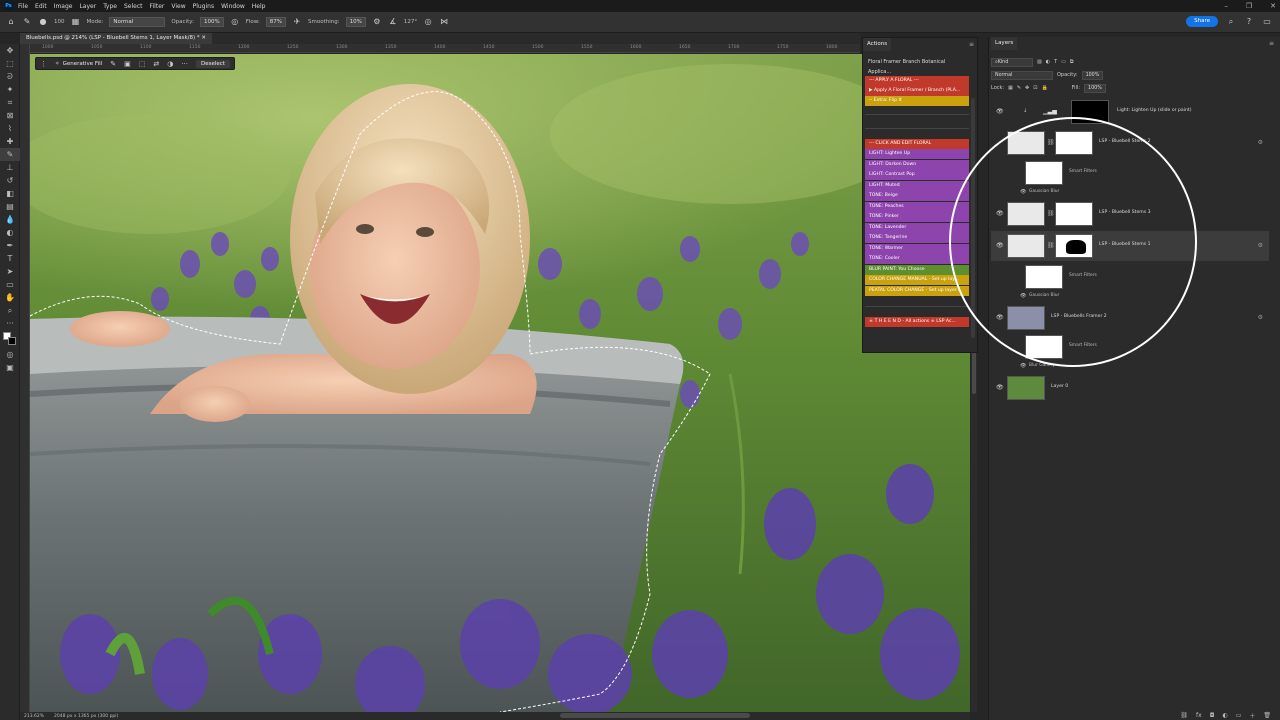 This screenshot has width=1280, height=720. I want to click on pressure-size-icon: ◎, so click(428, 22).